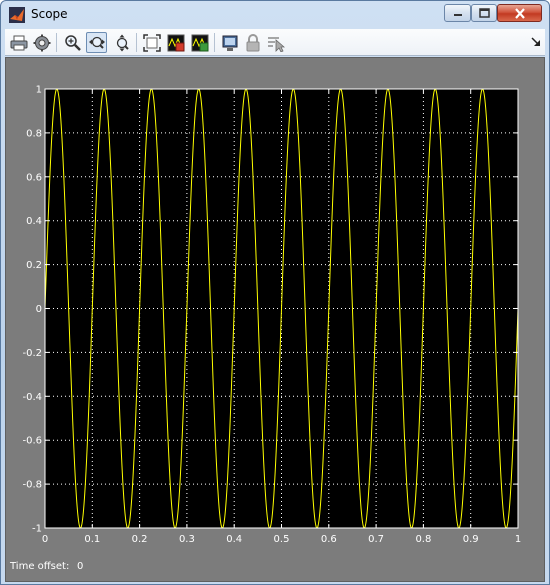 Image resolution: width=550 pixels, height=585 pixels. I want to click on floating-scope-button, so click(229, 42).